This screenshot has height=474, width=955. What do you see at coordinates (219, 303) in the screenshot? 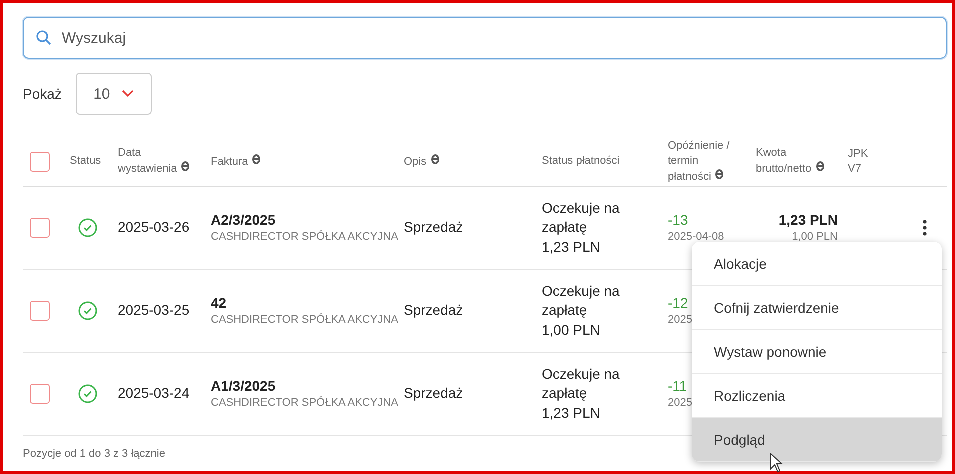
I see `invoice-number: 42` at bounding box center [219, 303].